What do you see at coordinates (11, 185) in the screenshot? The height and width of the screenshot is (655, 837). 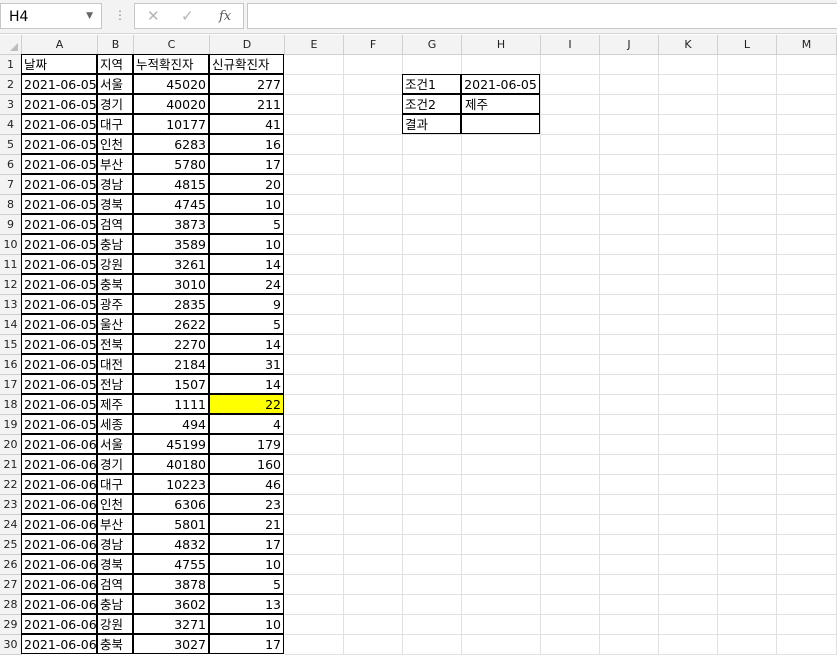 I see `row-header-7: 7` at bounding box center [11, 185].